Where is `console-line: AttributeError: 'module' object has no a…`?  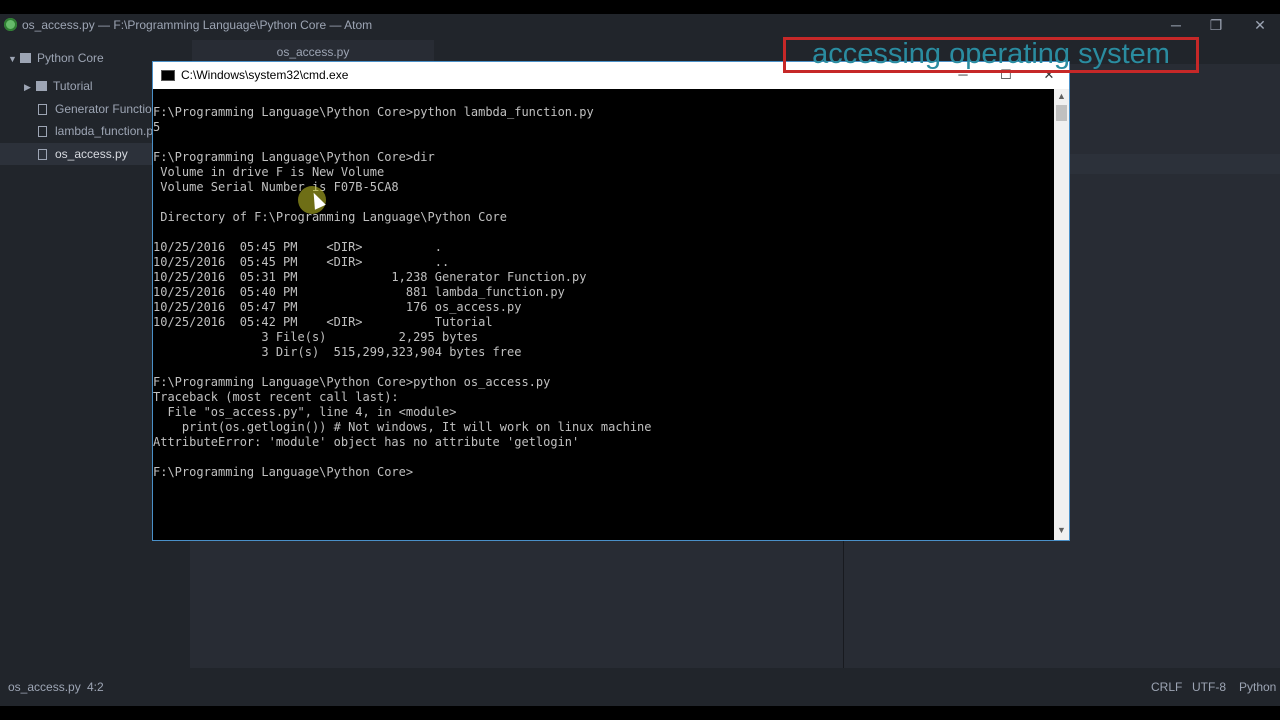 console-line: AttributeError: 'module' object has no a… is located at coordinates (366, 442).